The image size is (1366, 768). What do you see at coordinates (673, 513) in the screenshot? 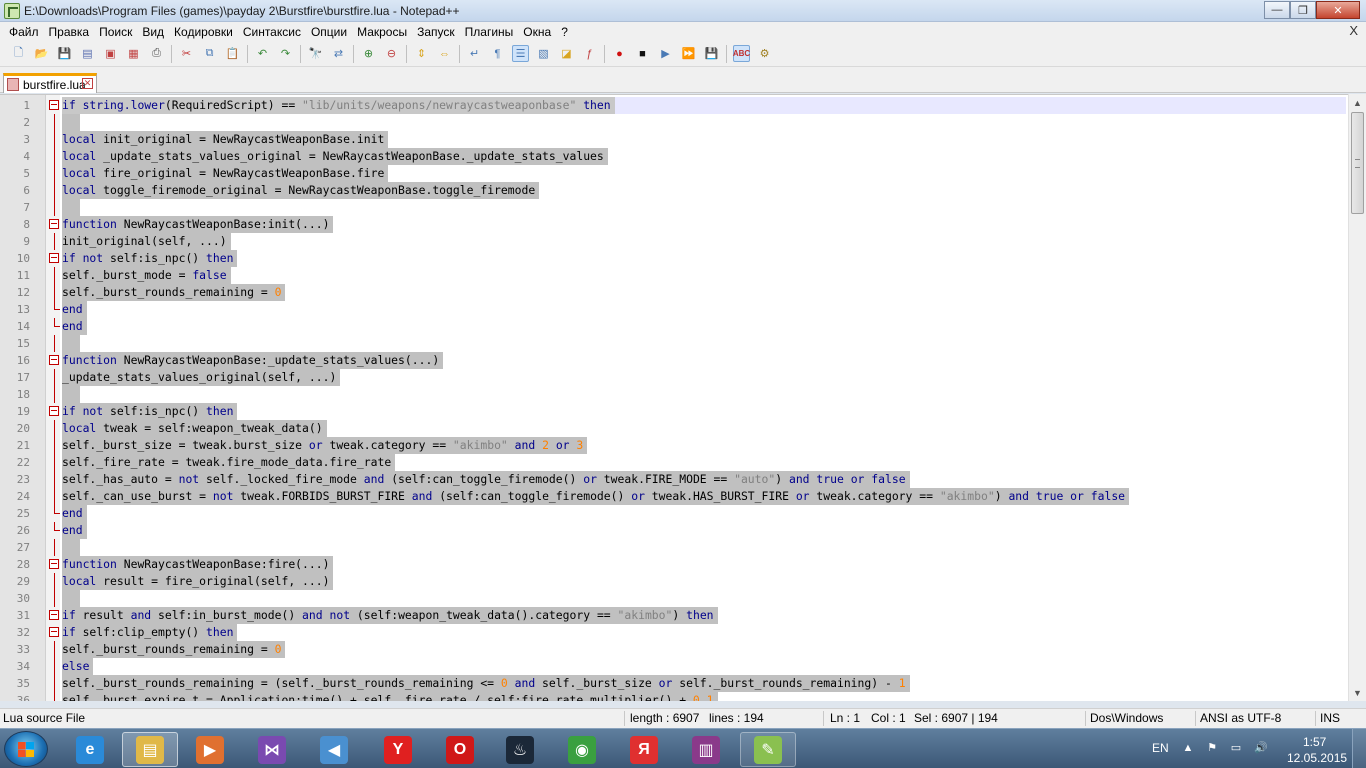
I see `code-line: 25 end` at bounding box center [673, 513].